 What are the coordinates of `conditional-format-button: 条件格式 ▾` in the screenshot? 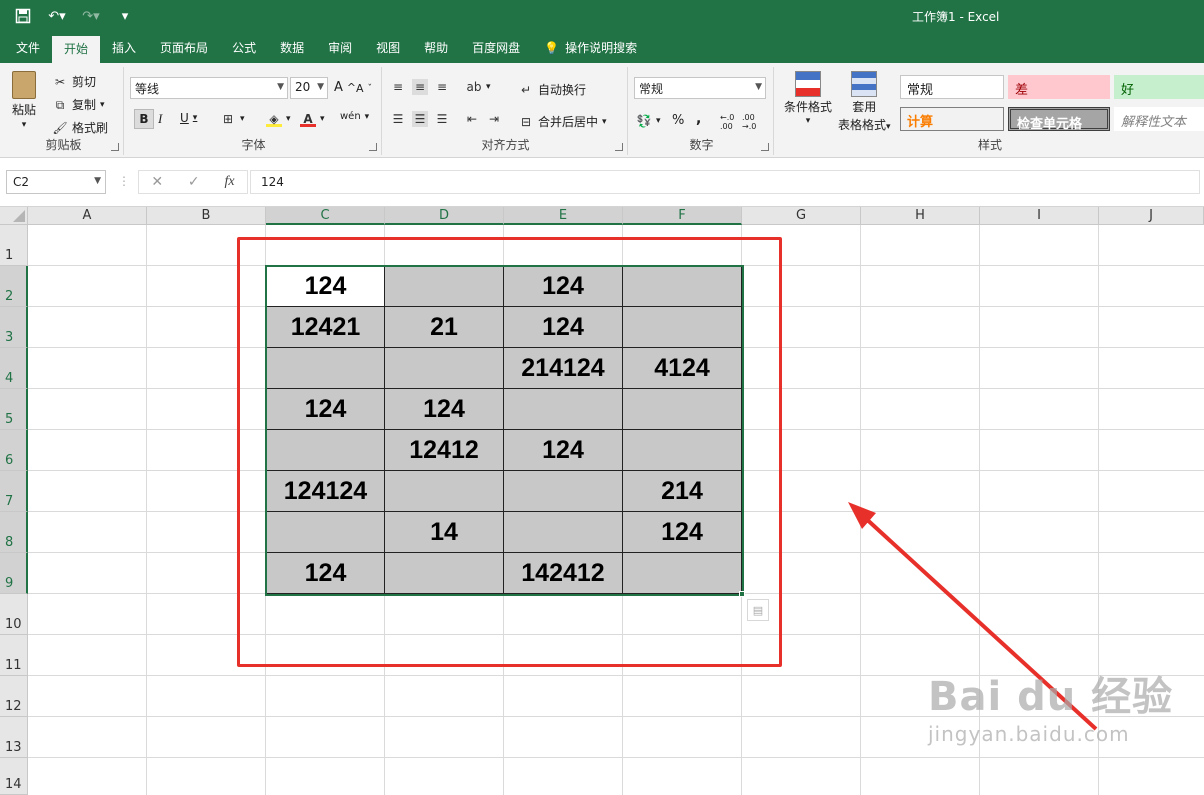 It's located at (808, 98).